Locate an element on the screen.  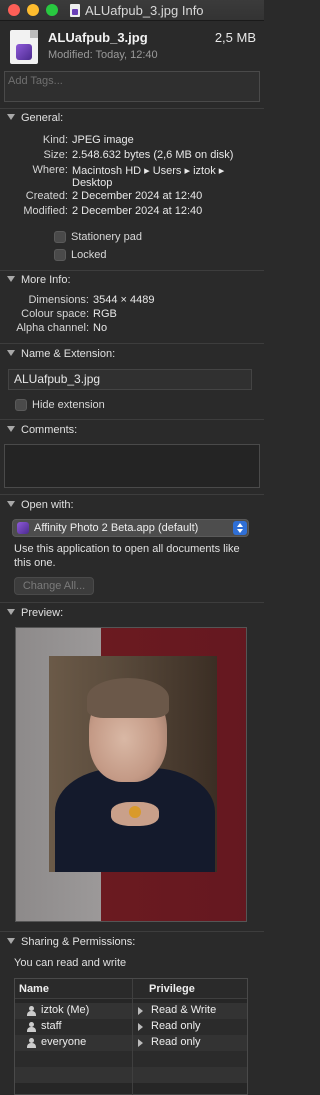
kind-label: Kind: is located at coordinates (55, 140).